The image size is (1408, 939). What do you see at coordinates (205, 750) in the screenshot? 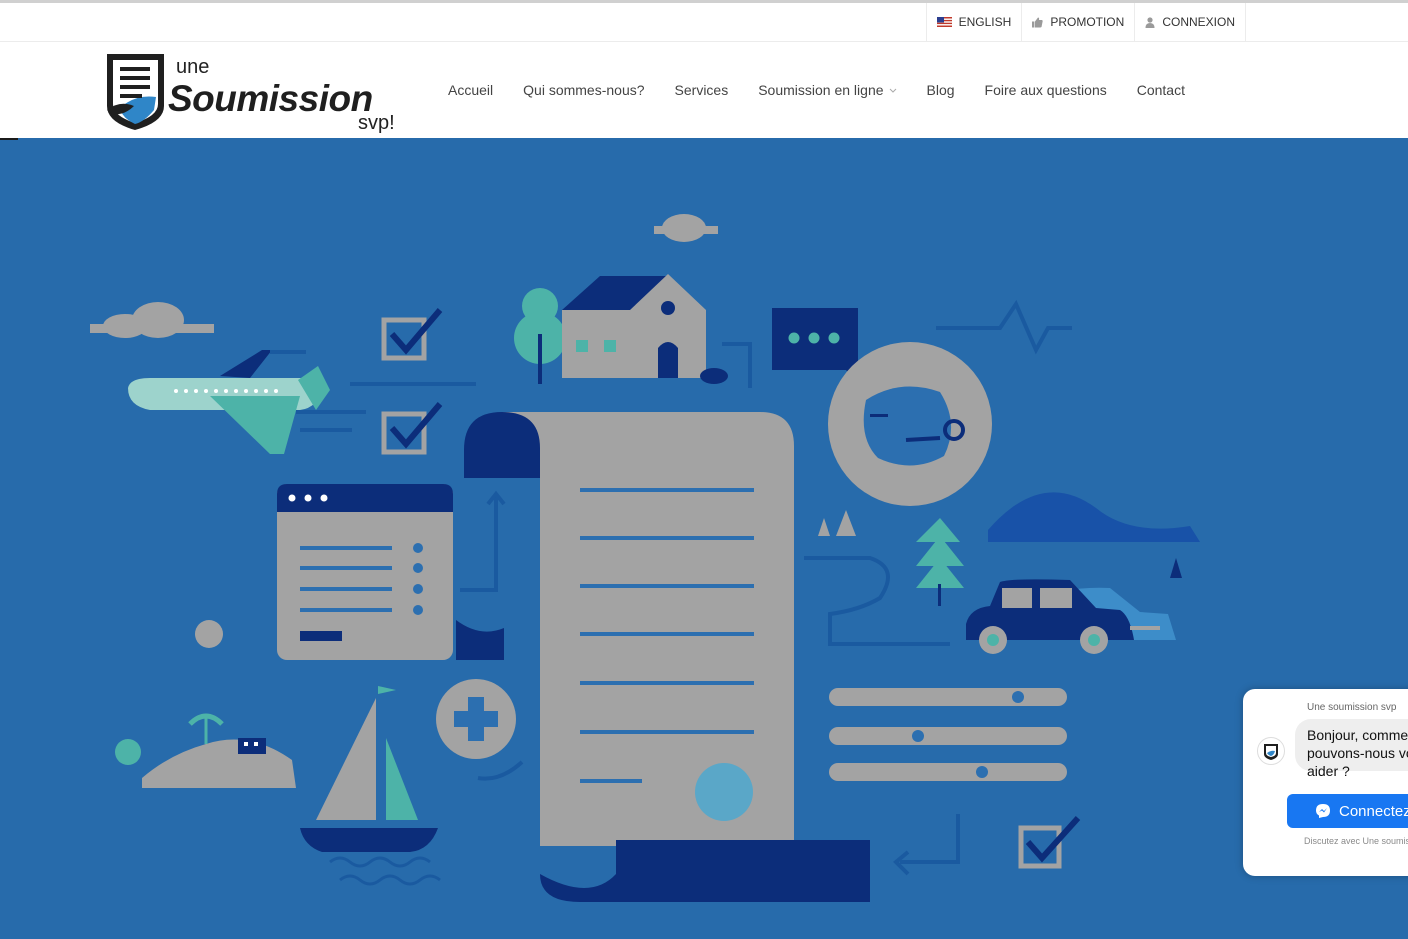
I see `island-icon` at bounding box center [205, 750].